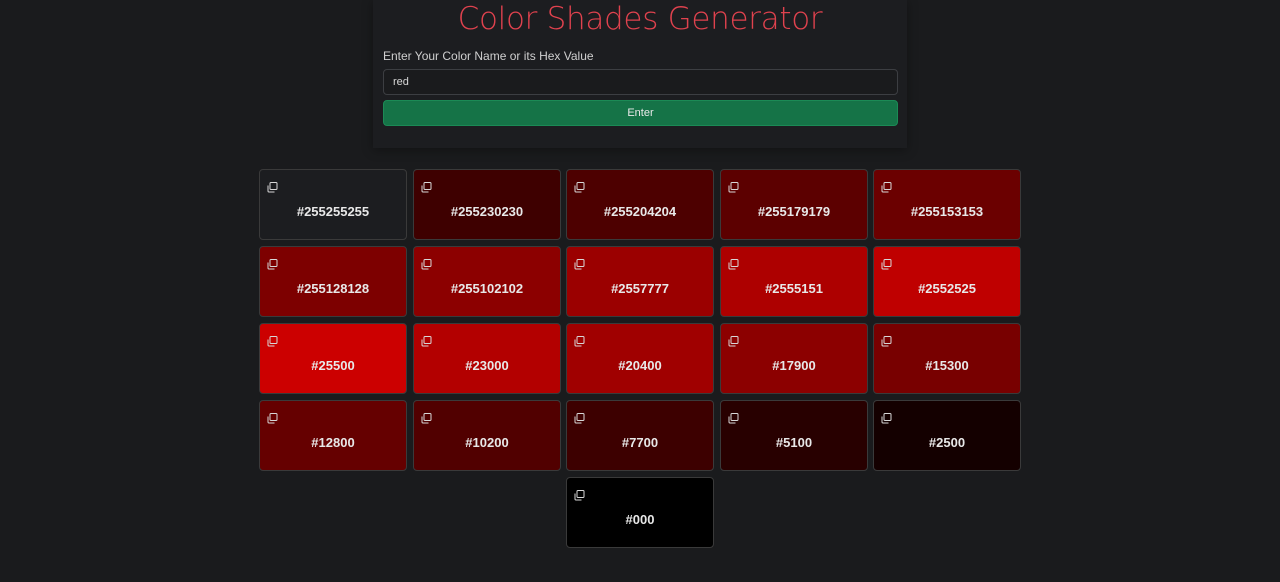 Image resolution: width=1280 pixels, height=582 pixels. I want to click on color-swatch: #7700, so click(640, 435).